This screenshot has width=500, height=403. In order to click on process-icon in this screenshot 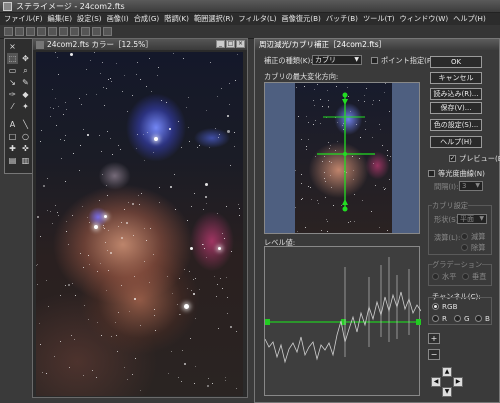, I will do `click(107, 31)`.